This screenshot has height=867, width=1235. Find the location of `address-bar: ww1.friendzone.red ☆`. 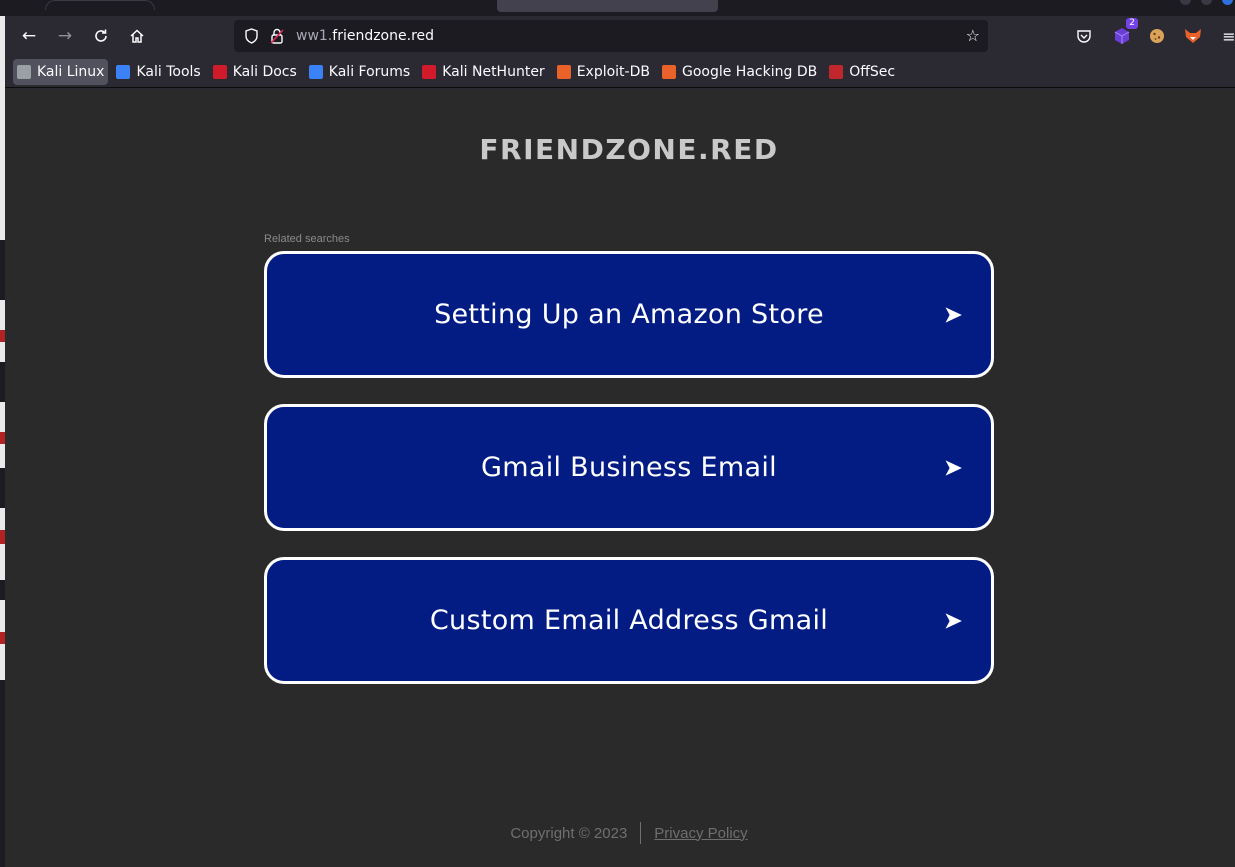

address-bar: ww1.friendzone.red ☆ is located at coordinates (611, 36).